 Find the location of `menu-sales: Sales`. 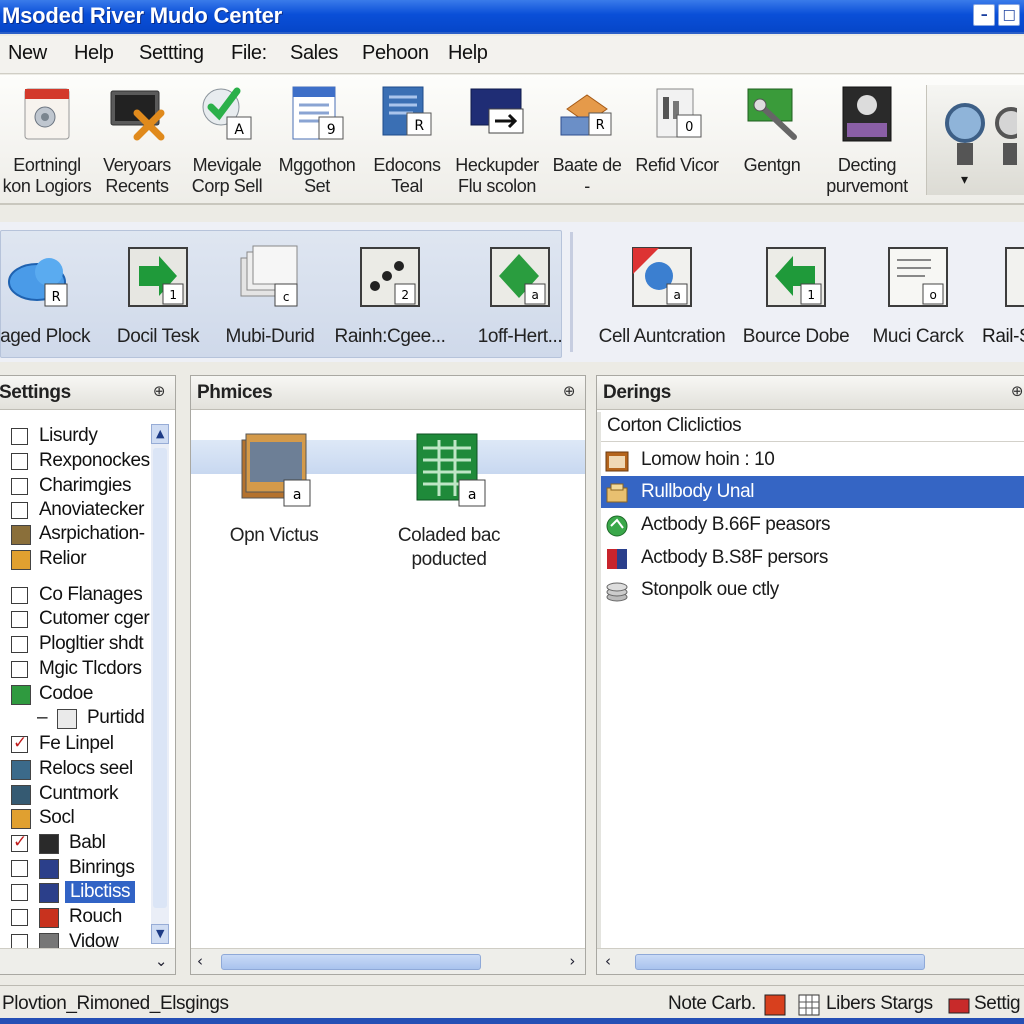

menu-sales: Sales is located at coordinates (314, 53).